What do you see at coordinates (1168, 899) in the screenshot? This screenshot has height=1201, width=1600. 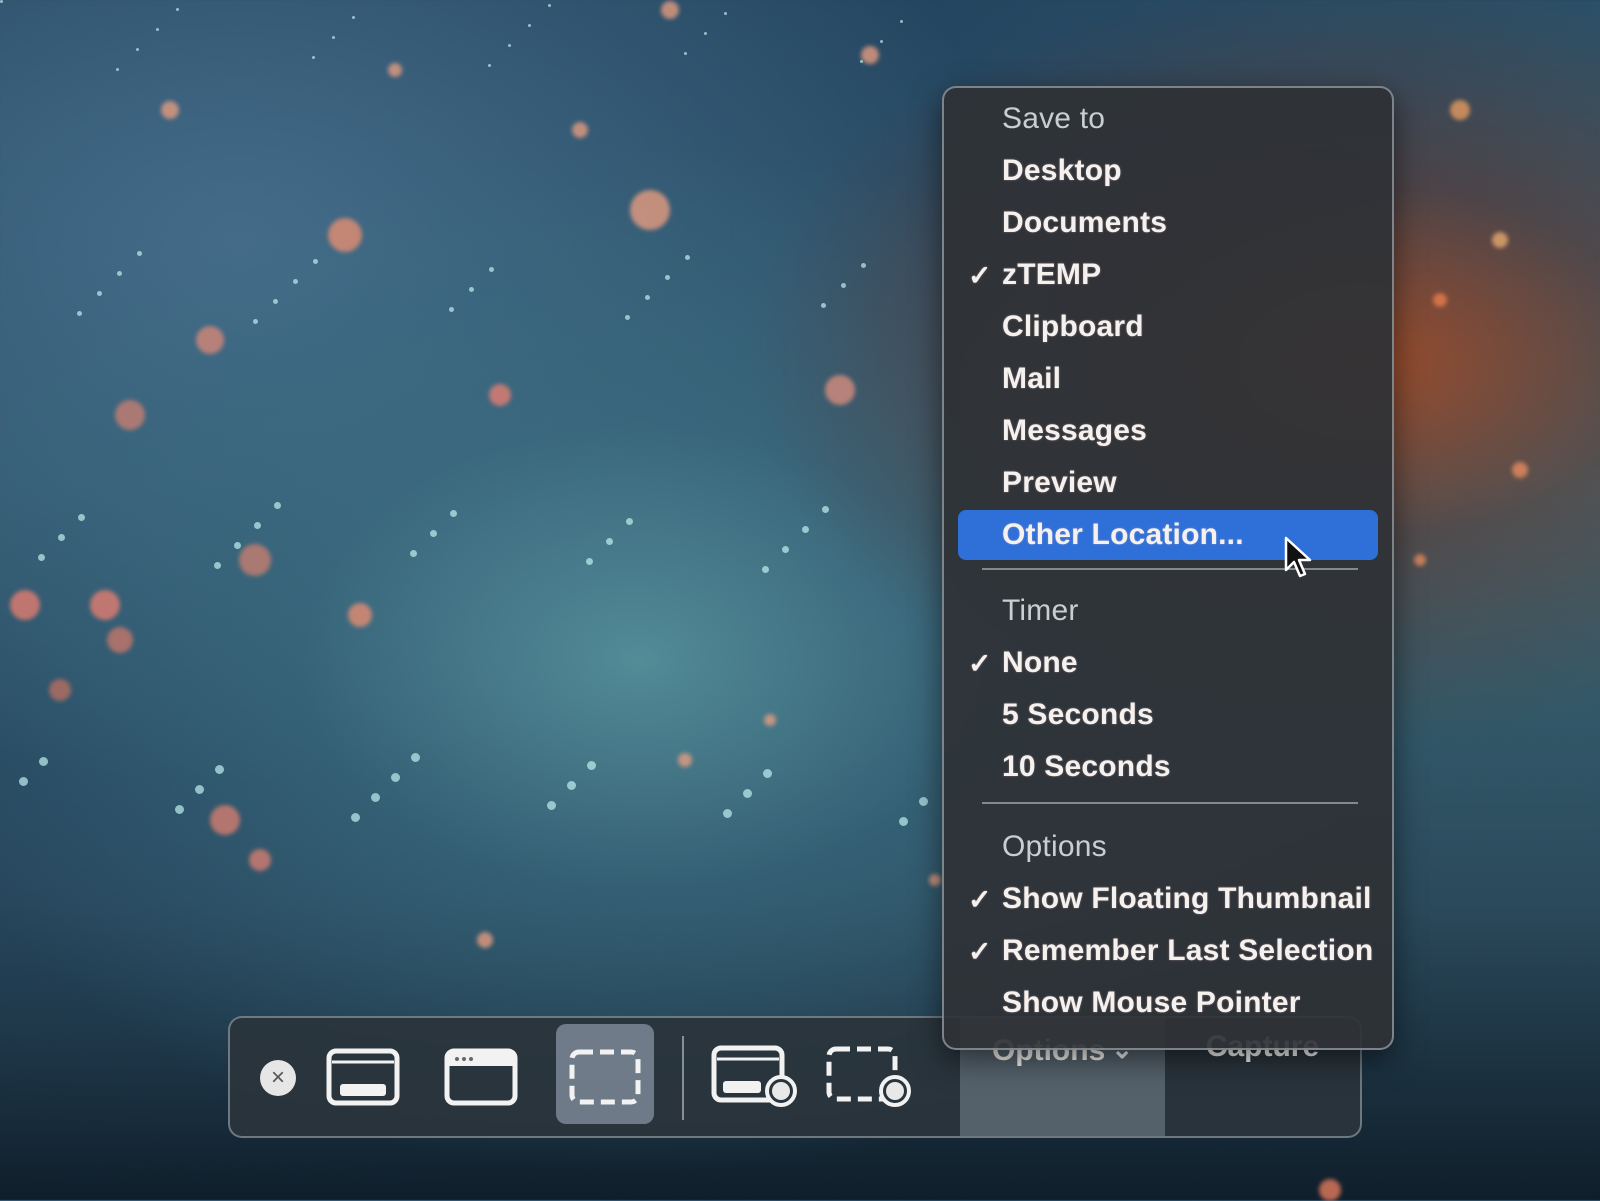 I see `menu-item-show-floating-thumbnail: ✓ Show Floating Thumbnail` at bounding box center [1168, 899].